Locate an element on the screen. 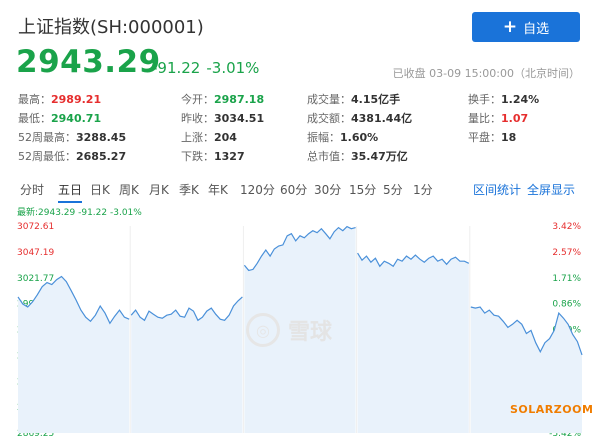 The height and width of the screenshot is (443, 600). stat-value: 18 is located at coordinates (509, 137).